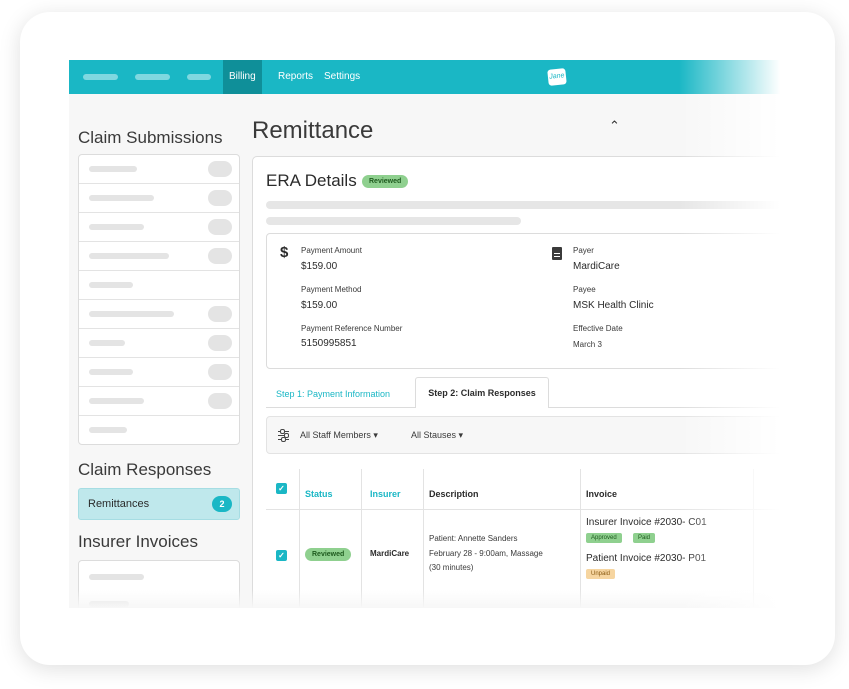 Image resolution: width=849 pixels, height=689 pixels. I want to click on column-header-description: Description, so click(454, 494).